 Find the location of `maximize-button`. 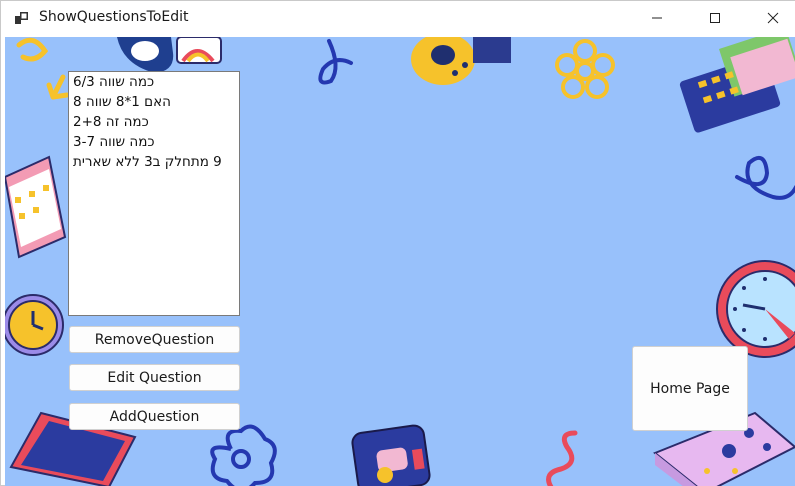

maximize-button is located at coordinates (715, 18).